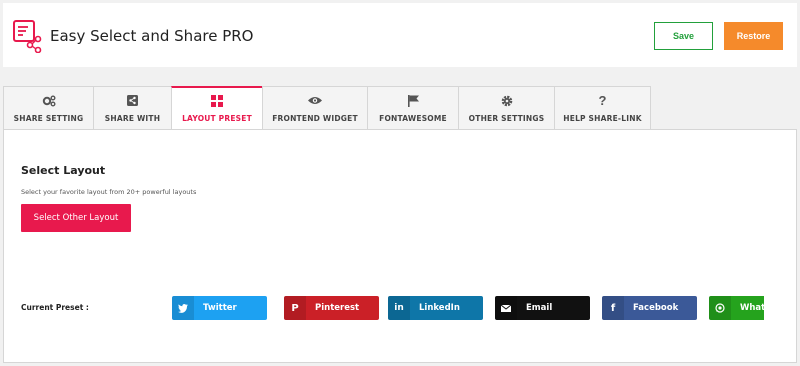 This screenshot has height=366, width=800. I want to click on envelope-icon, so click(506, 308).